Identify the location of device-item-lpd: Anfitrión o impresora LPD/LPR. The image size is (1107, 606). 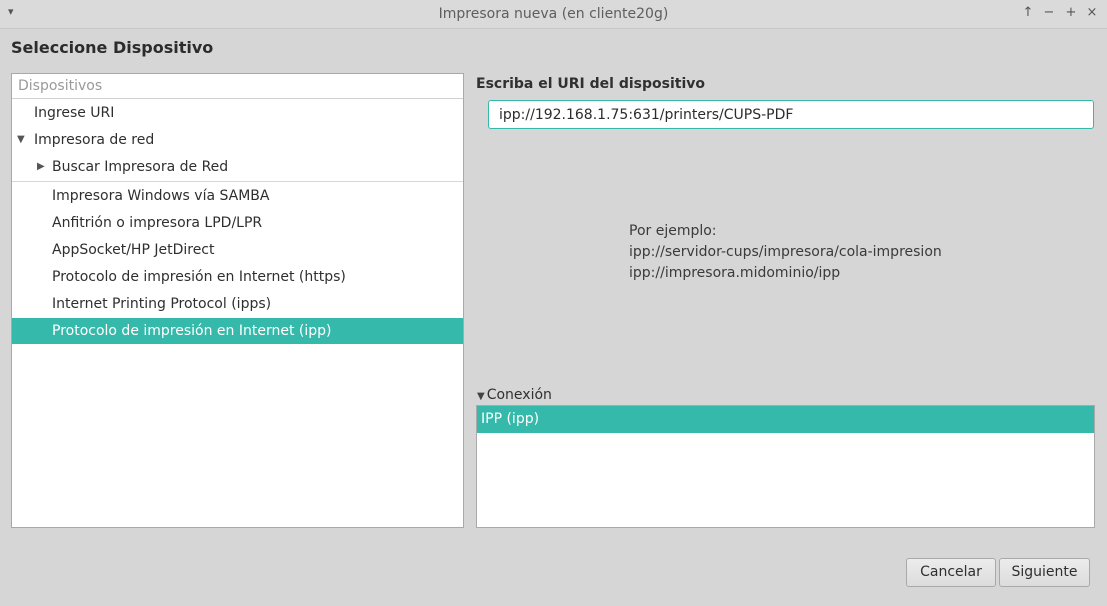
(237, 223).